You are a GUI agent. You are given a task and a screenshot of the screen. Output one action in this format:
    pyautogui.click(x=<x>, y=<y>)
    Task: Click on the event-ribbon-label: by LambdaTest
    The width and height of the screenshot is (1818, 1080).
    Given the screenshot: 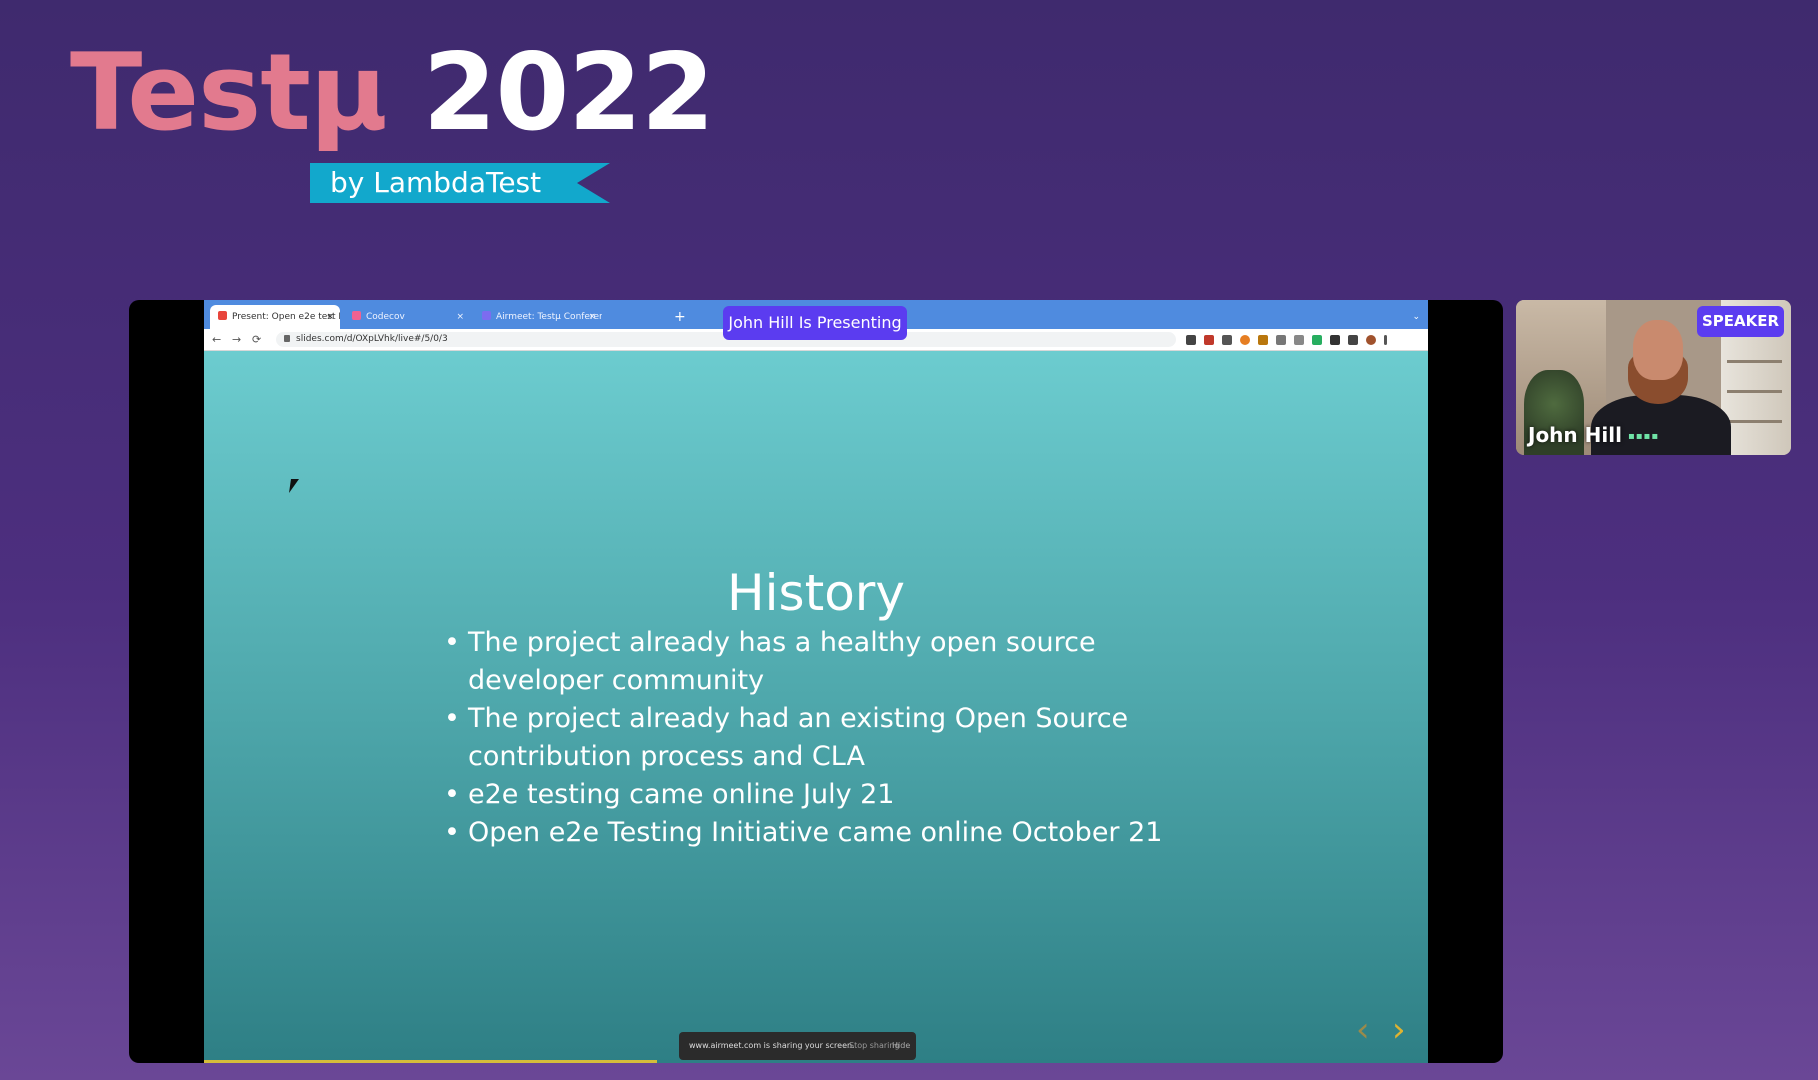 What is the action you would take?
    pyautogui.click(x=436, y=182)
    